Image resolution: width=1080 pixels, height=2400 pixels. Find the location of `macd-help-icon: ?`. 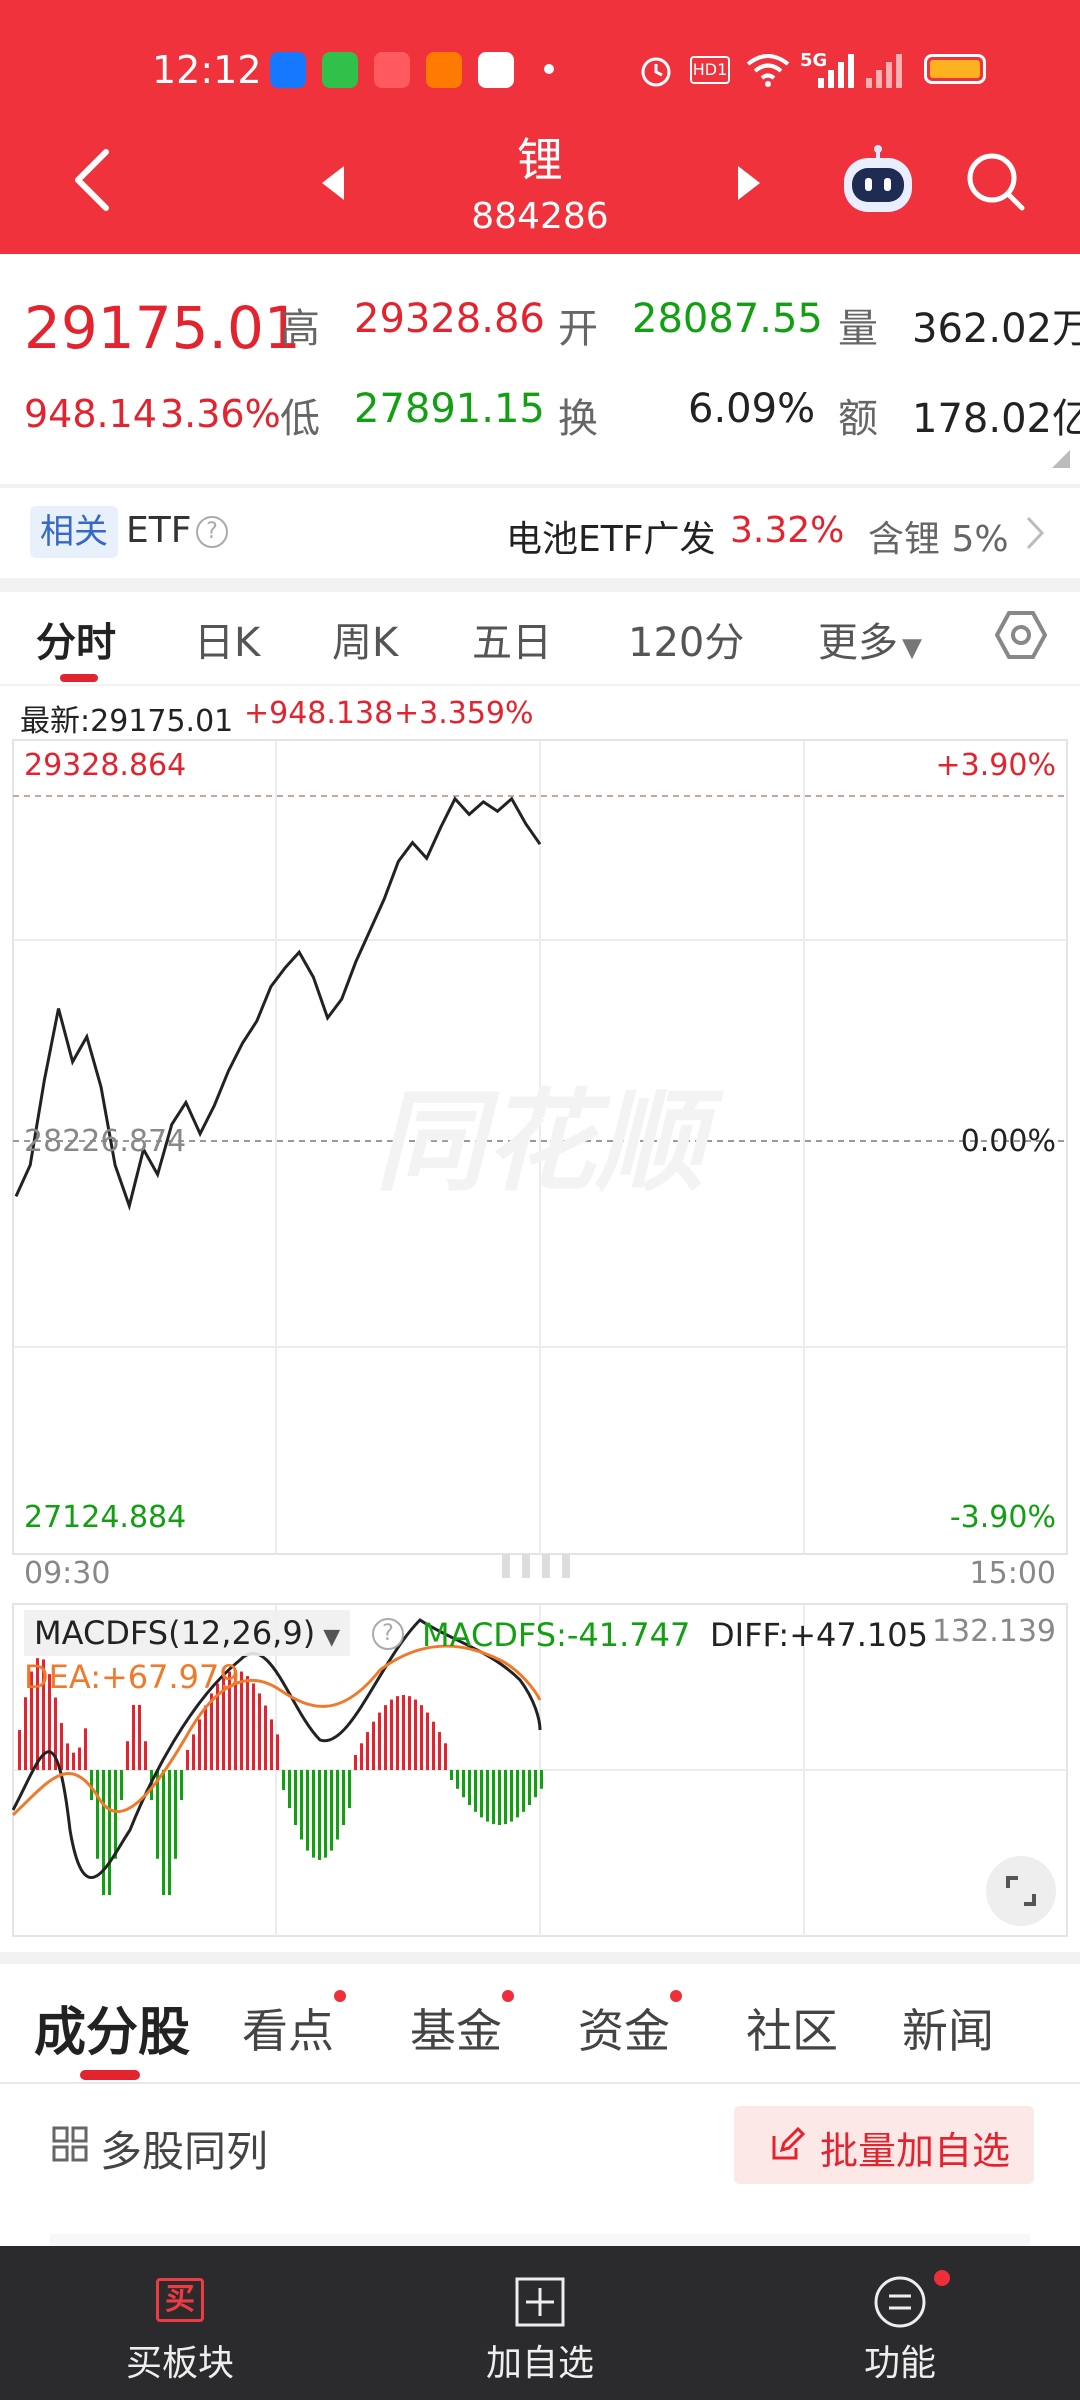

macd-help-icon: ? is located at coordinates (388, 1634).